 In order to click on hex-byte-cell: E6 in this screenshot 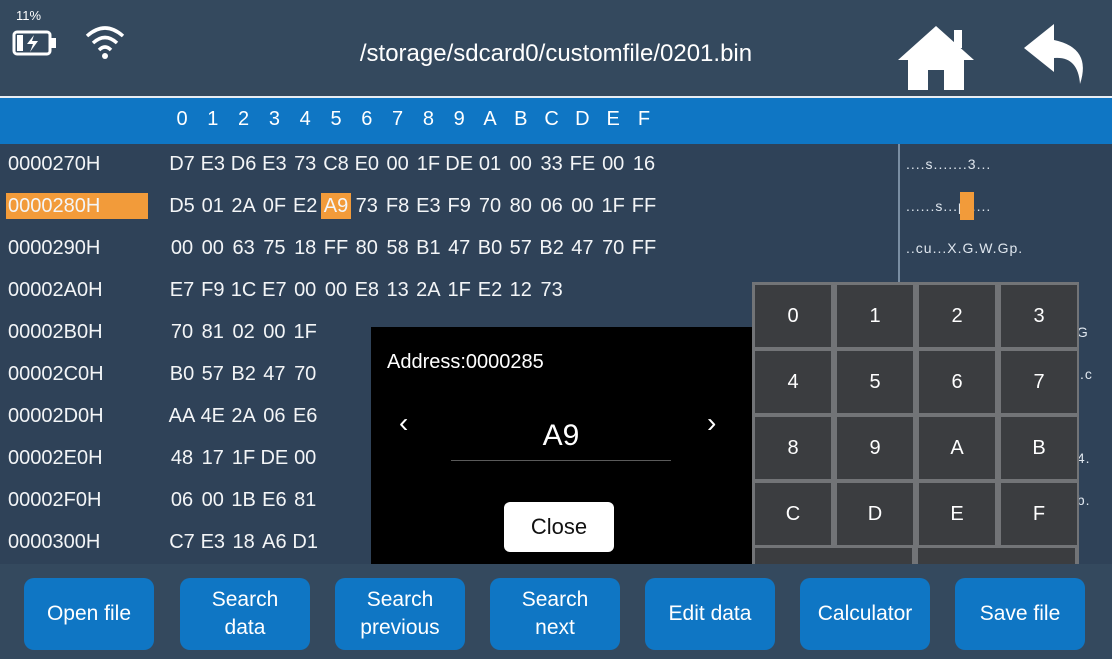, I will do `click(305, 416)`.